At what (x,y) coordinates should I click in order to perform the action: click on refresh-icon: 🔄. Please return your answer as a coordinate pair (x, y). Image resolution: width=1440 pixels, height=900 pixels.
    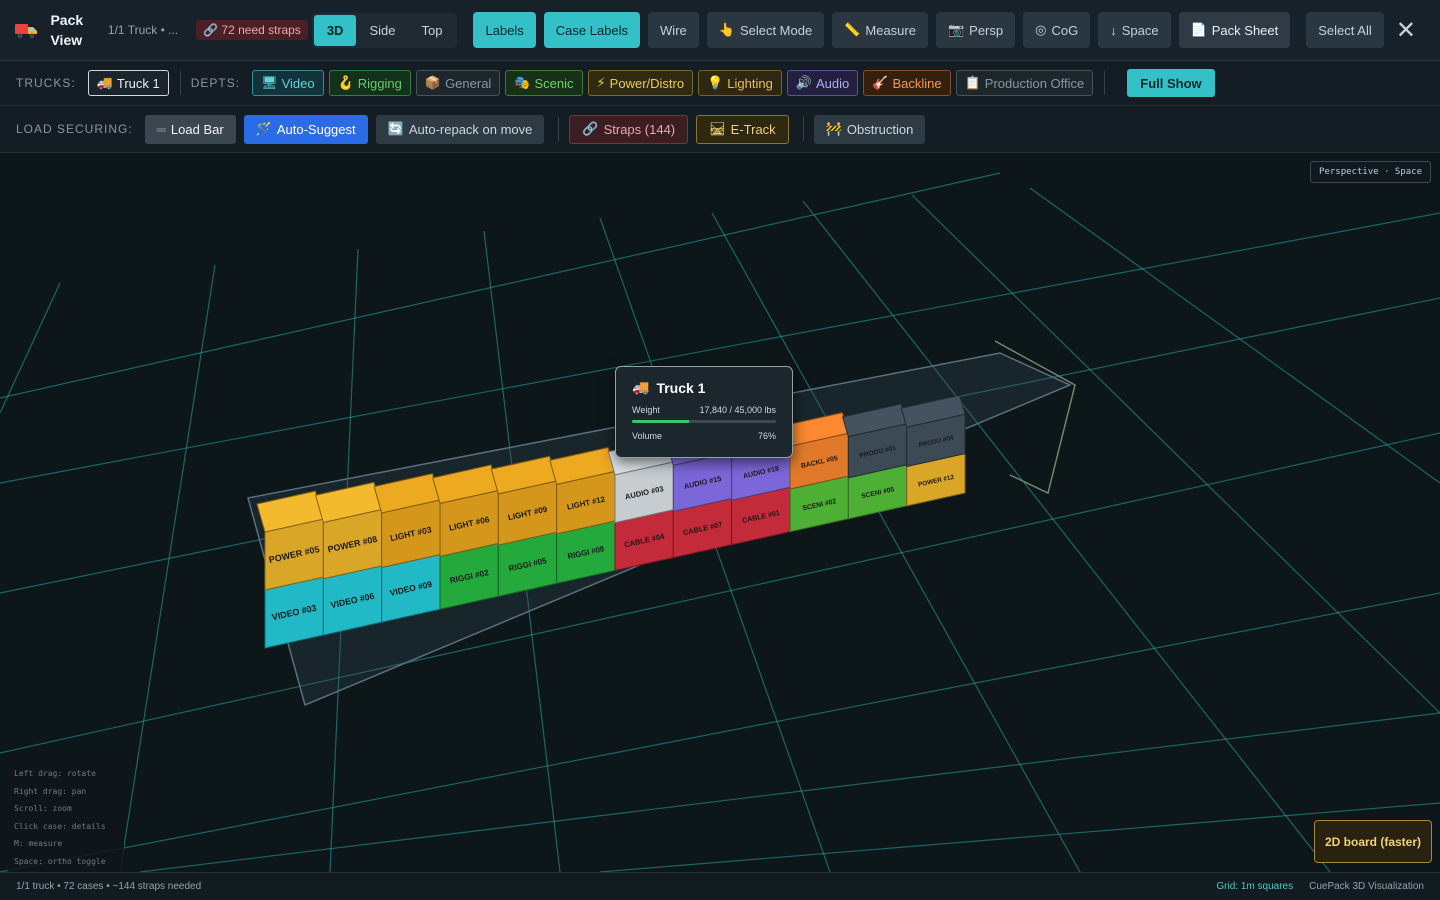
    Looking at the image, I should click on (395, 128).